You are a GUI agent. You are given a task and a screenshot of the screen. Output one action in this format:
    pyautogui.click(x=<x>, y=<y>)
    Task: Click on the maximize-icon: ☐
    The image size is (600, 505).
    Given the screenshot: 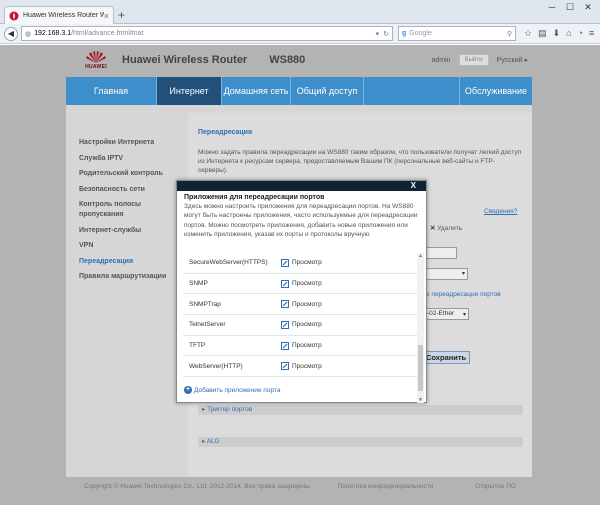 What is the action you would take?
    pyautogui.click(x=570, y=8)
    